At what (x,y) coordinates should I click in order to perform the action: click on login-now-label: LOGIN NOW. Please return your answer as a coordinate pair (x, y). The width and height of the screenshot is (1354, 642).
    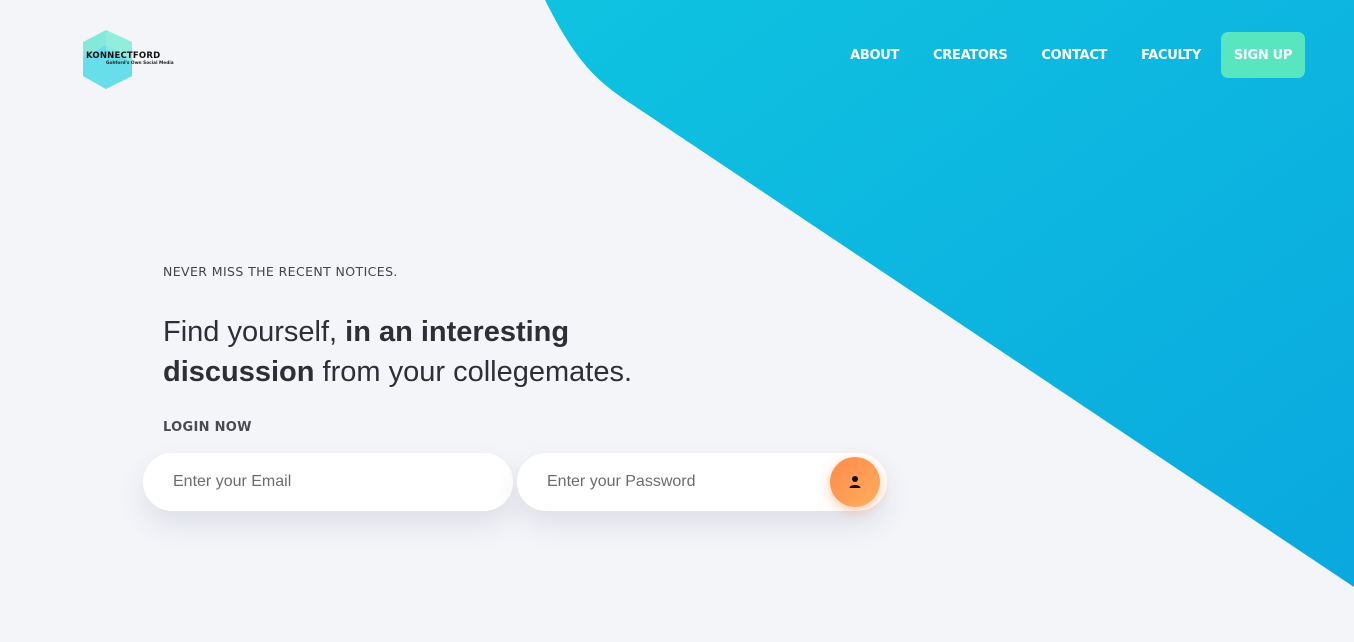
    Looking at the image, I should click on (207, 427).